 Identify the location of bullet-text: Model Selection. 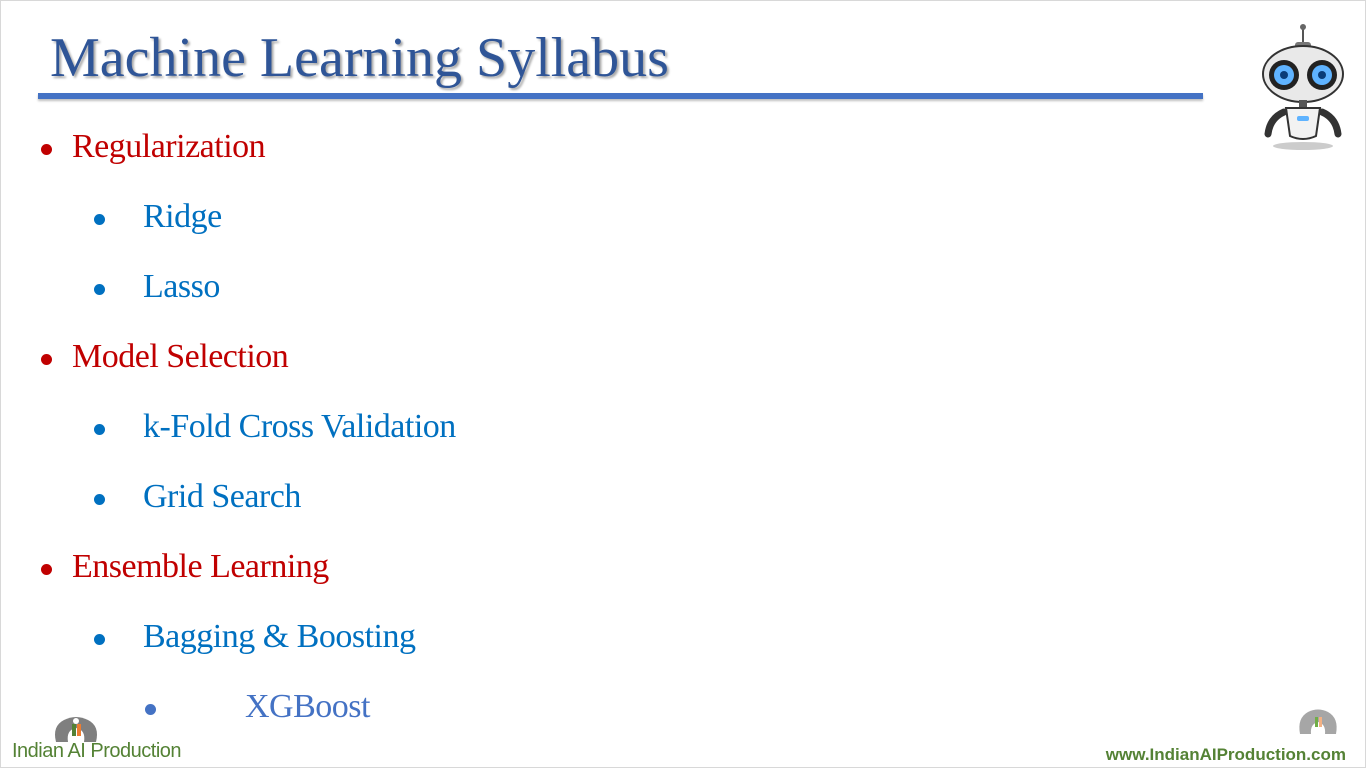
(180, 356).